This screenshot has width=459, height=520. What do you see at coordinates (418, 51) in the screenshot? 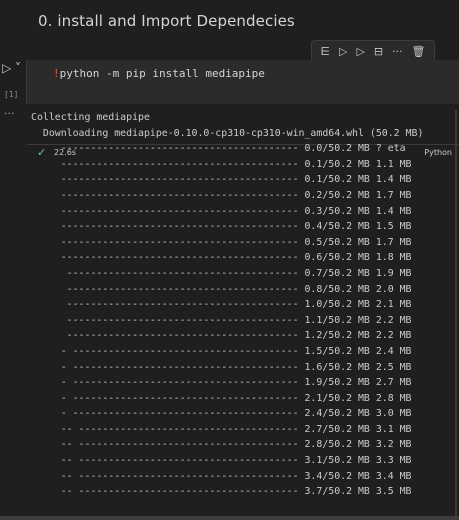
I see `delete-icon: 🗑` at bounding box center [418, 51].